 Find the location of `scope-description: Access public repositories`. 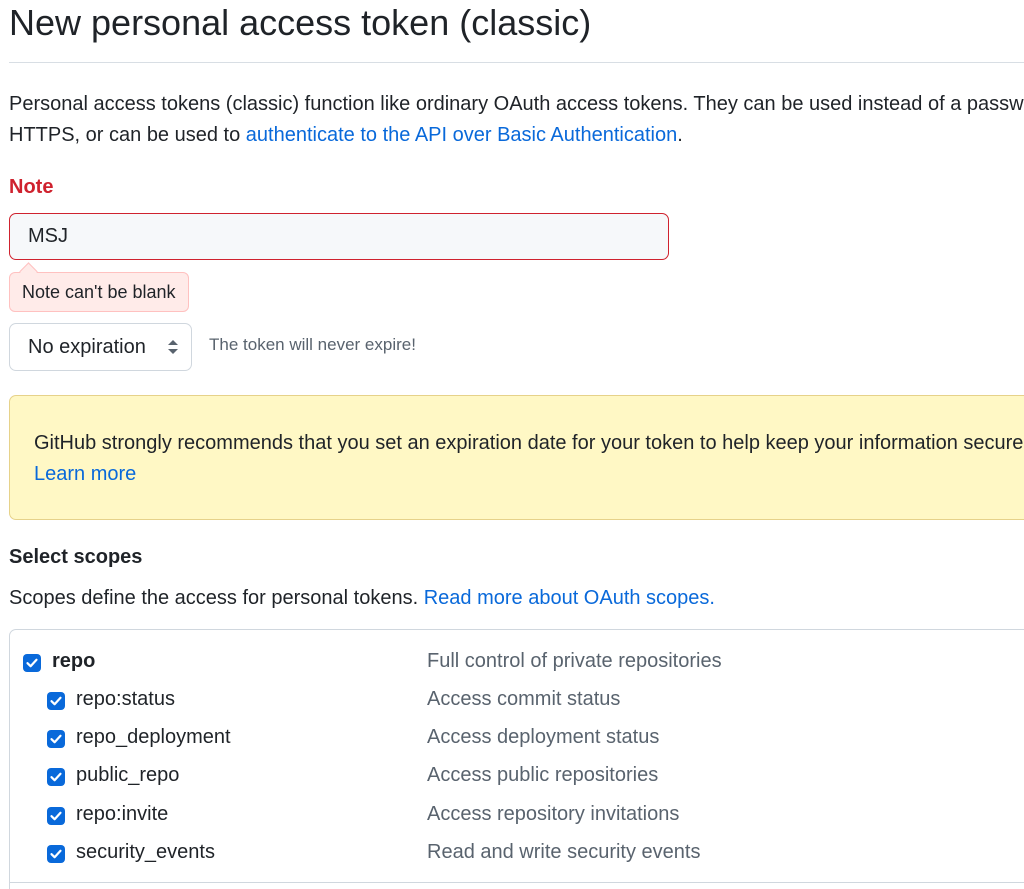

scope-description: Access public repositories is located at coordinates (543, 775).